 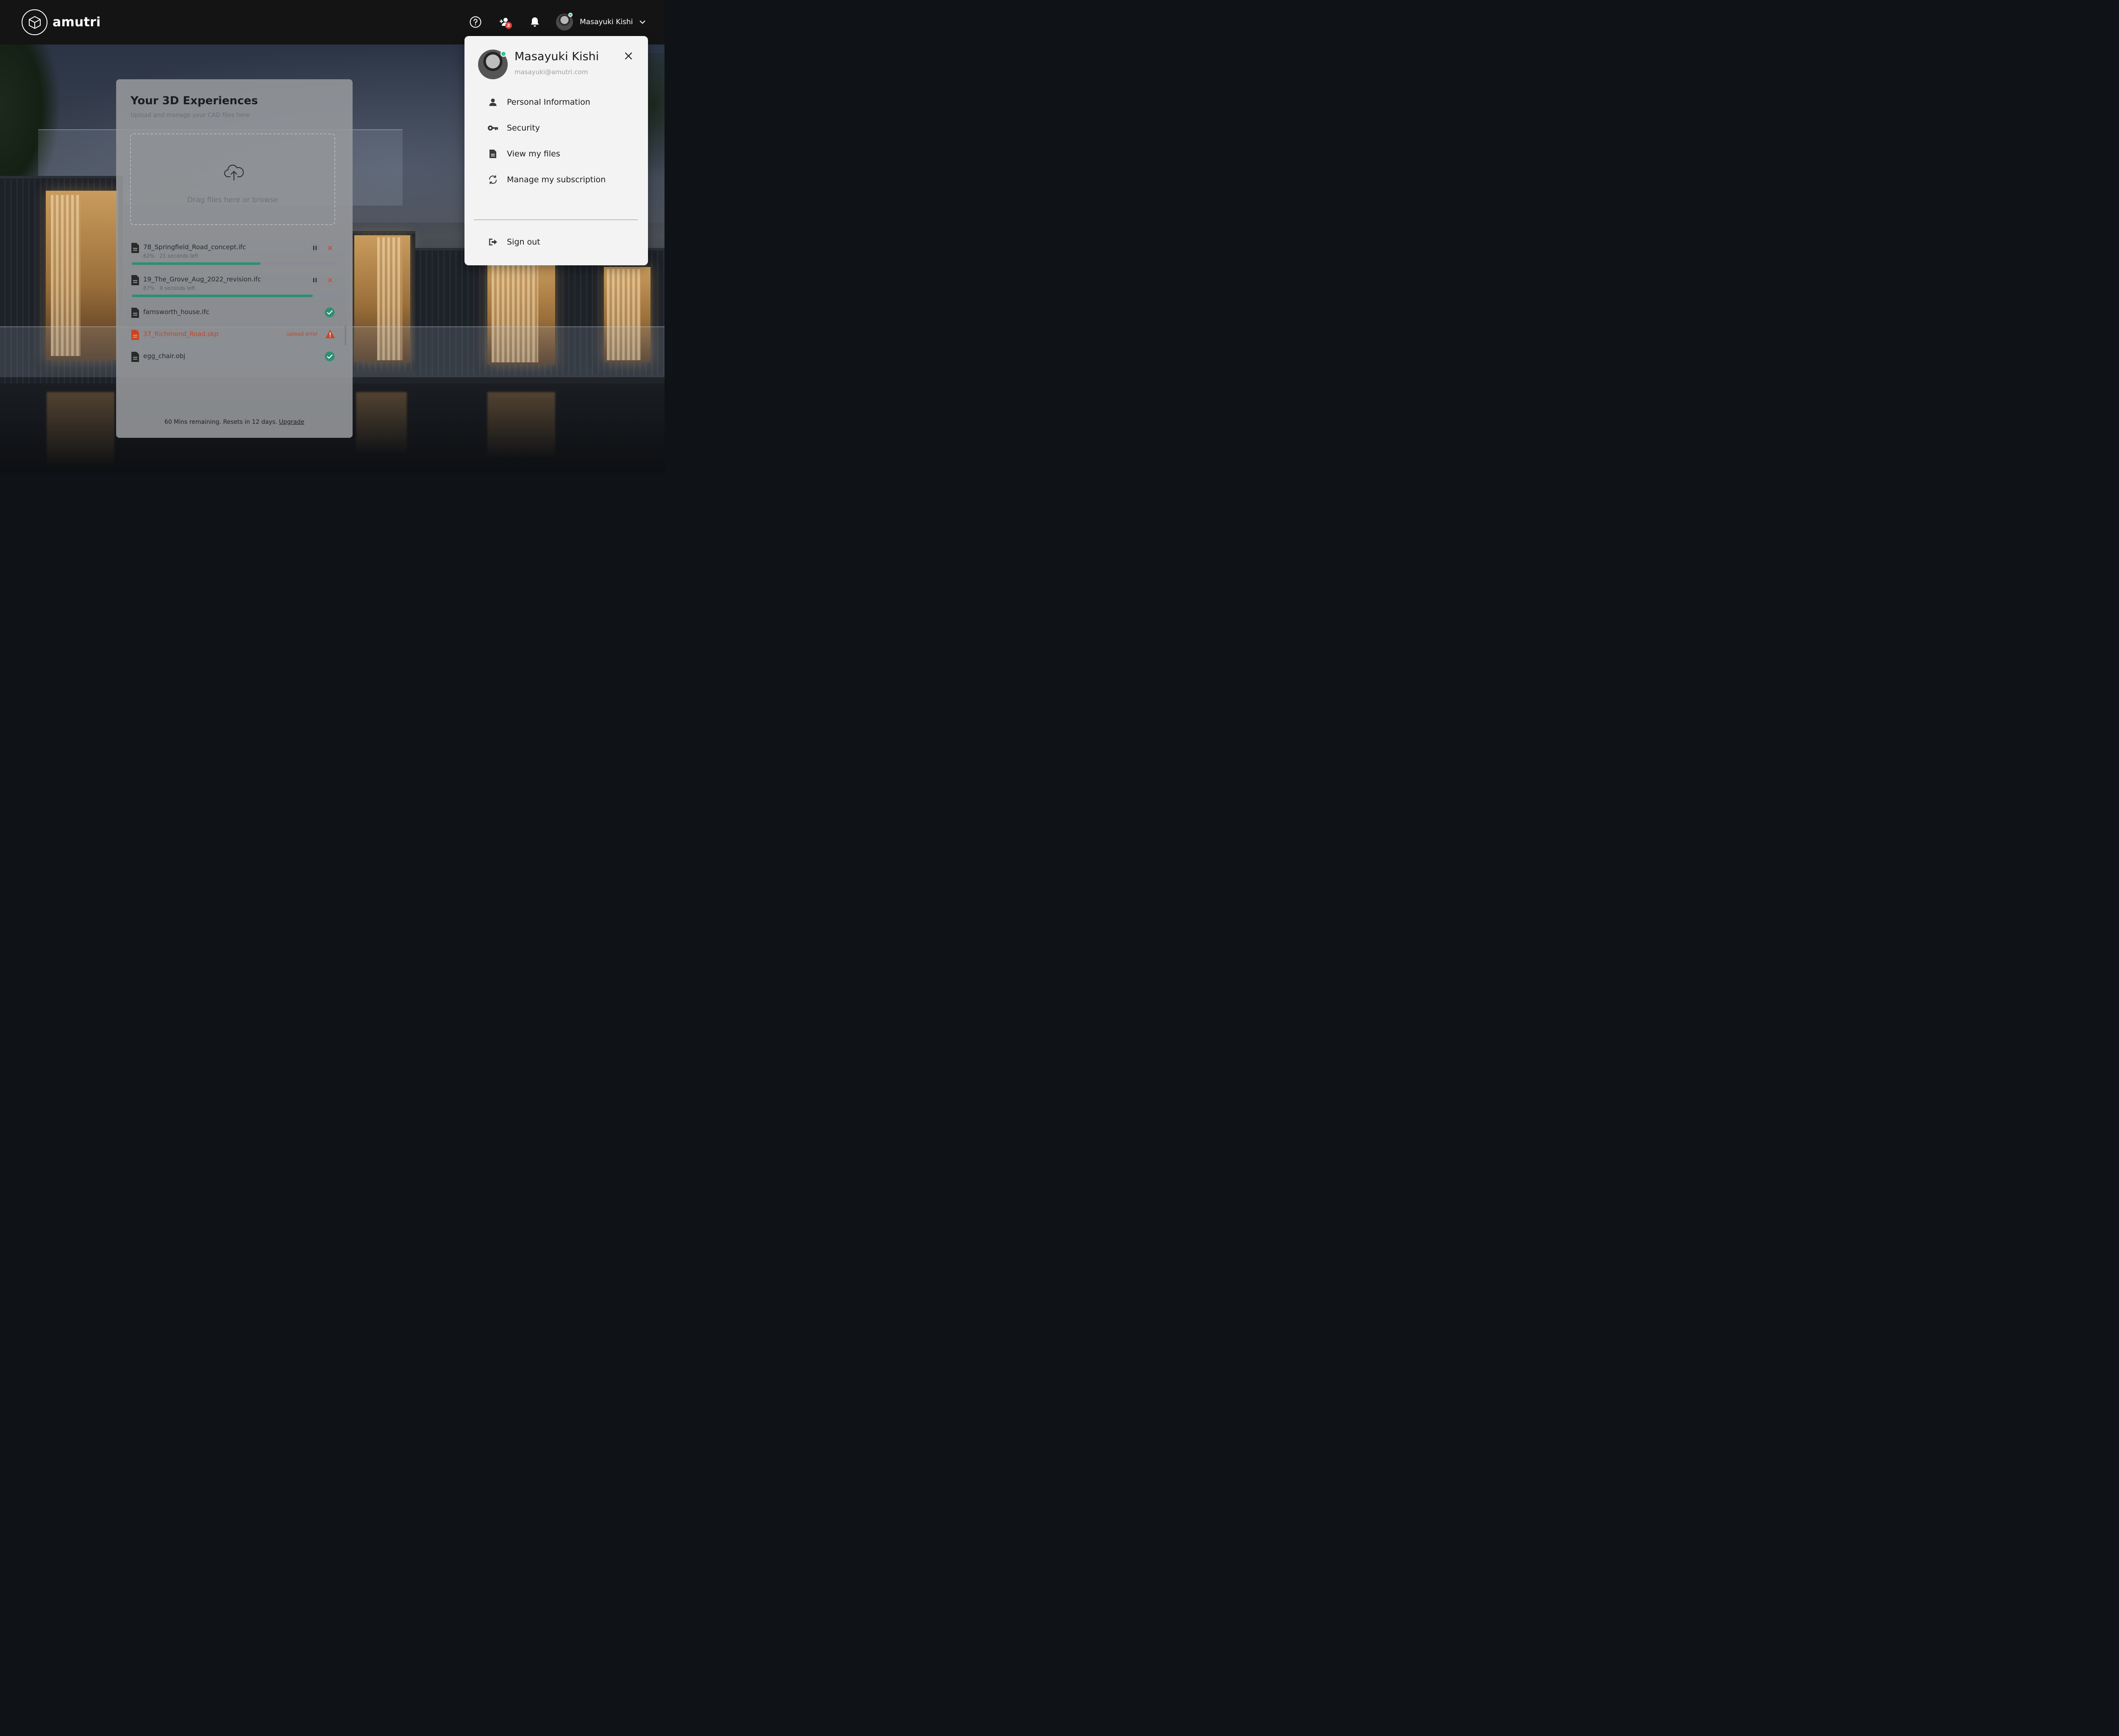 I want to click on profile-email: masayuki@amutri.com, so click(x=551, y=72).